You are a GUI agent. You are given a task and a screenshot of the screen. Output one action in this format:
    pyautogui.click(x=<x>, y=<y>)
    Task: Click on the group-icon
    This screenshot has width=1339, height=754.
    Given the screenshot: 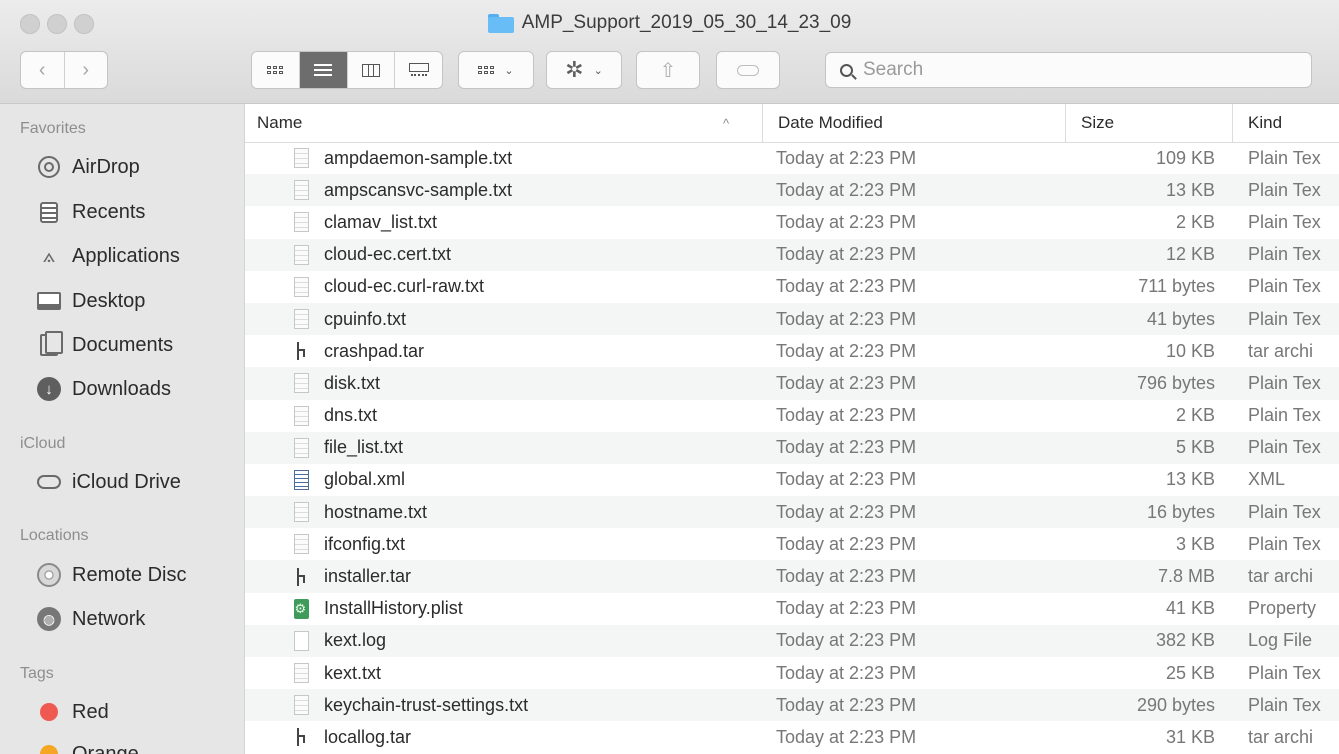 What is the action you would take?
    pyautogui.click(x=486, y=70)
    